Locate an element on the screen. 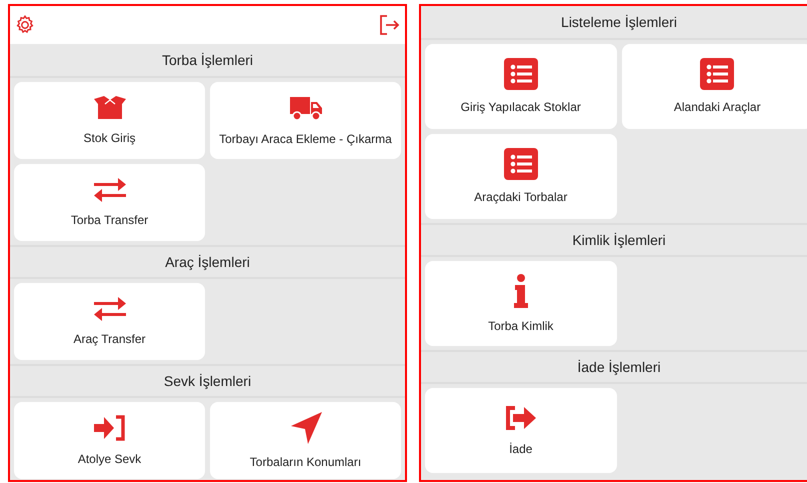 This screenshot has width=807, height=483. box-icon is located at coordinates (109, 107).